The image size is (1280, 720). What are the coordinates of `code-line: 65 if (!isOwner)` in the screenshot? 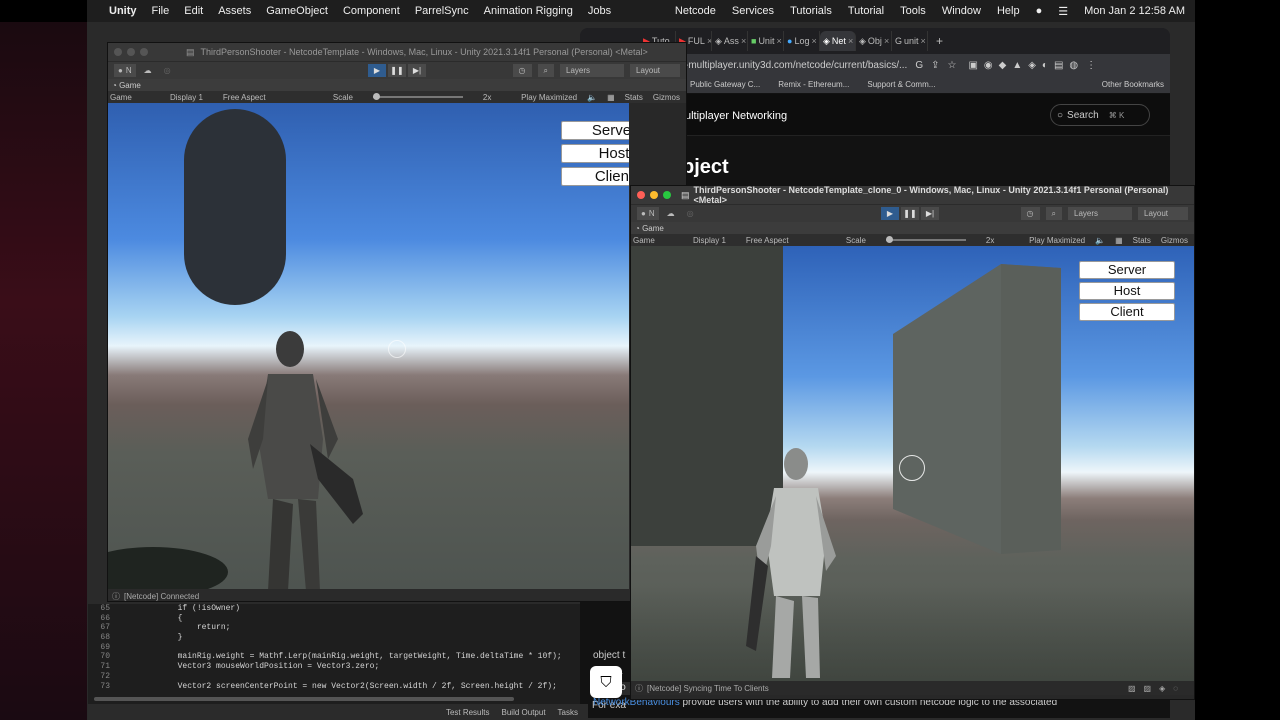 It's located at (334, 609).